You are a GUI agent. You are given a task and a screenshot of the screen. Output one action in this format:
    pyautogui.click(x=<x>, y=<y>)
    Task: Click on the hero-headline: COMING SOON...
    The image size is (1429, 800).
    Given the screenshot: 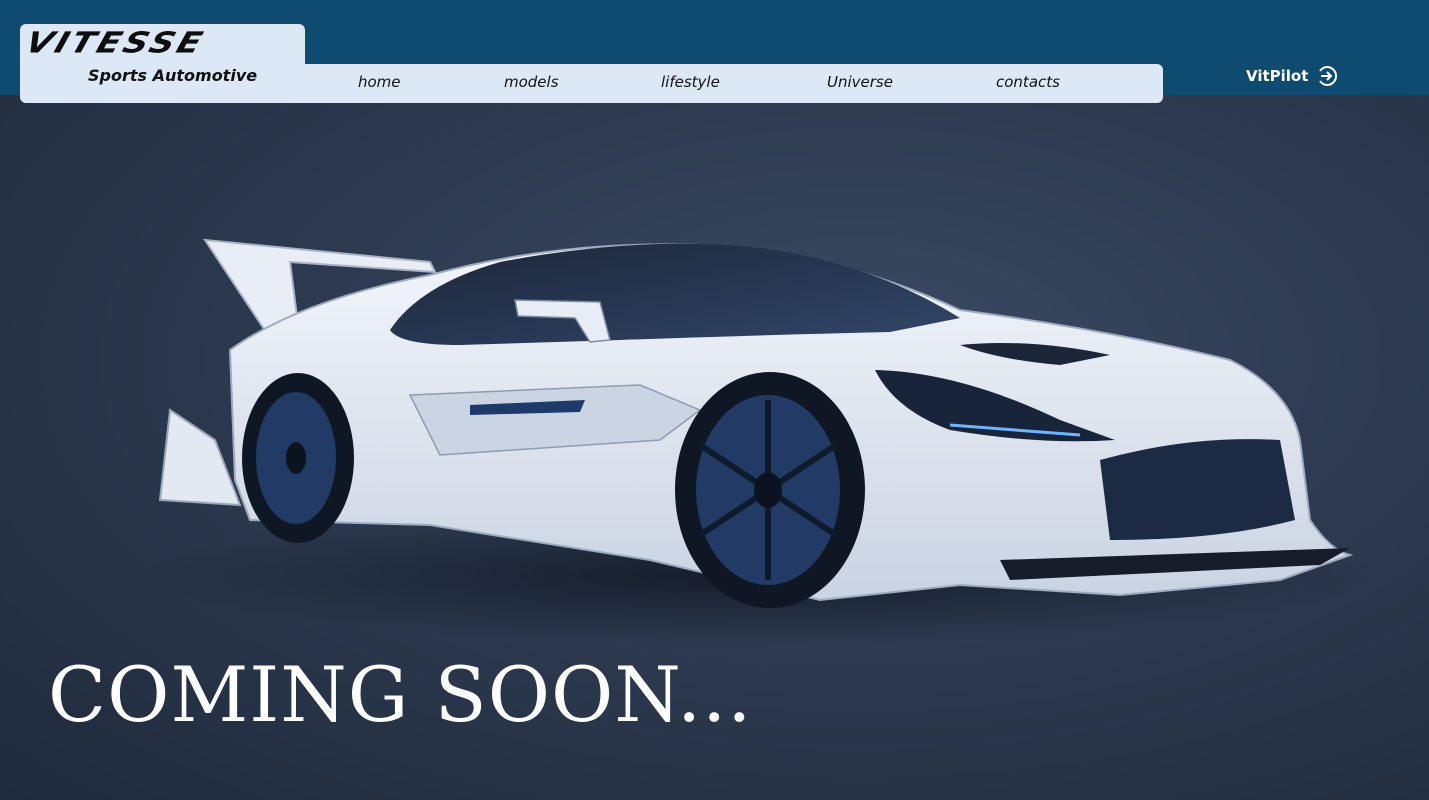 What is the action you would take?
    pyautogui.click(x=400, y=694)
    